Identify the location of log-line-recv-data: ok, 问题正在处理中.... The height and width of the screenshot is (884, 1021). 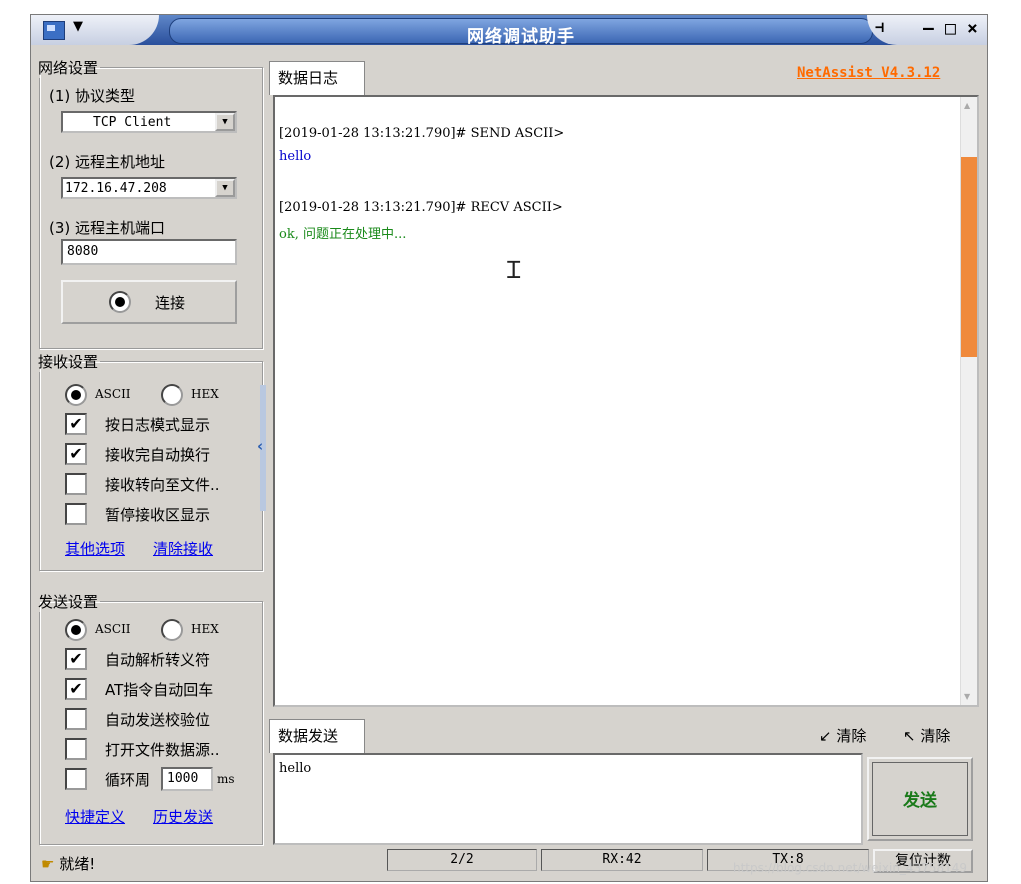
(343, 234).